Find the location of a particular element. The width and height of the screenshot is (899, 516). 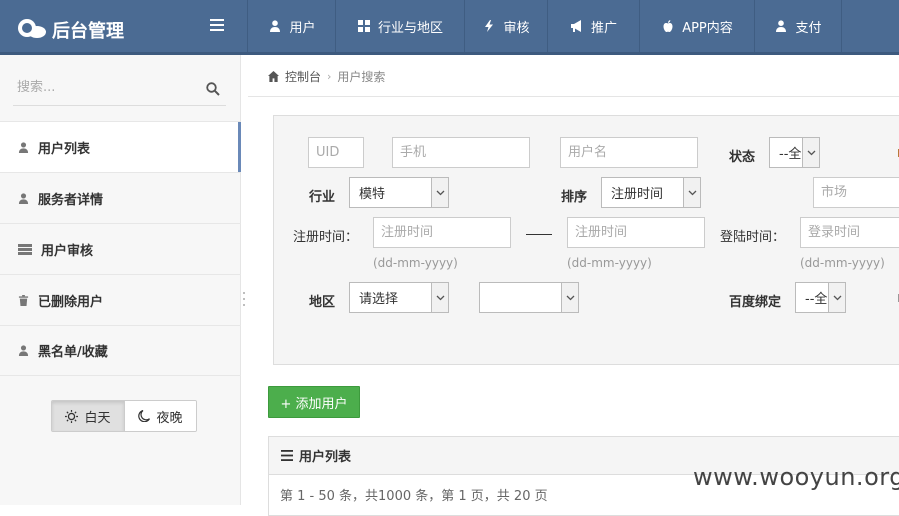

sidebar-item-label: 用户列表 is located at coordinates (64, 149).